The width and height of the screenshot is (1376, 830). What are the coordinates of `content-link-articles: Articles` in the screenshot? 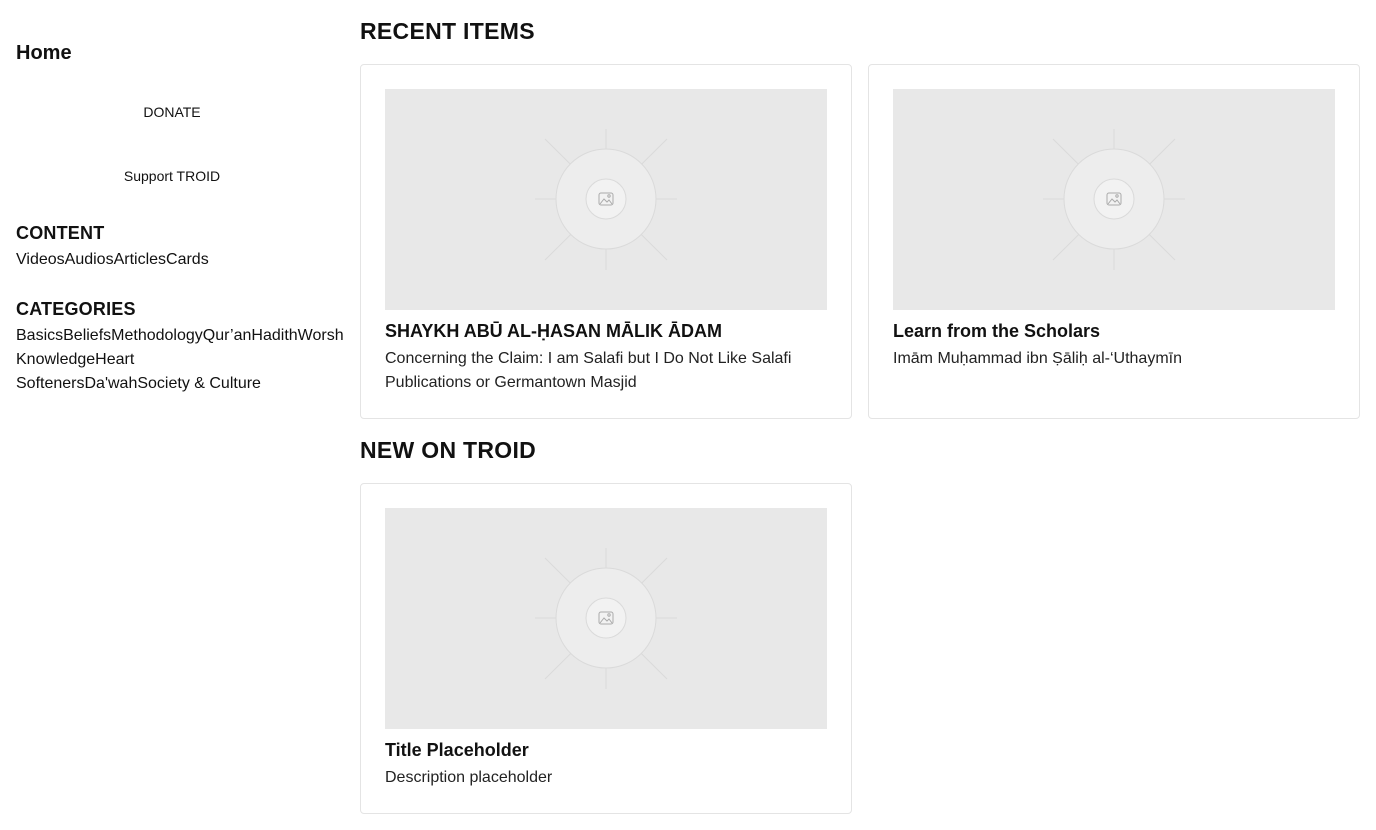 It's located at (140, 259).